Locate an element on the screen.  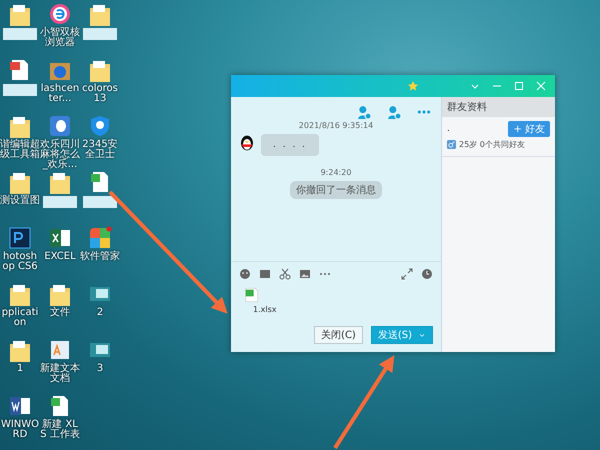
spreadsheet-file-icon is located at coordinates (251, 295).